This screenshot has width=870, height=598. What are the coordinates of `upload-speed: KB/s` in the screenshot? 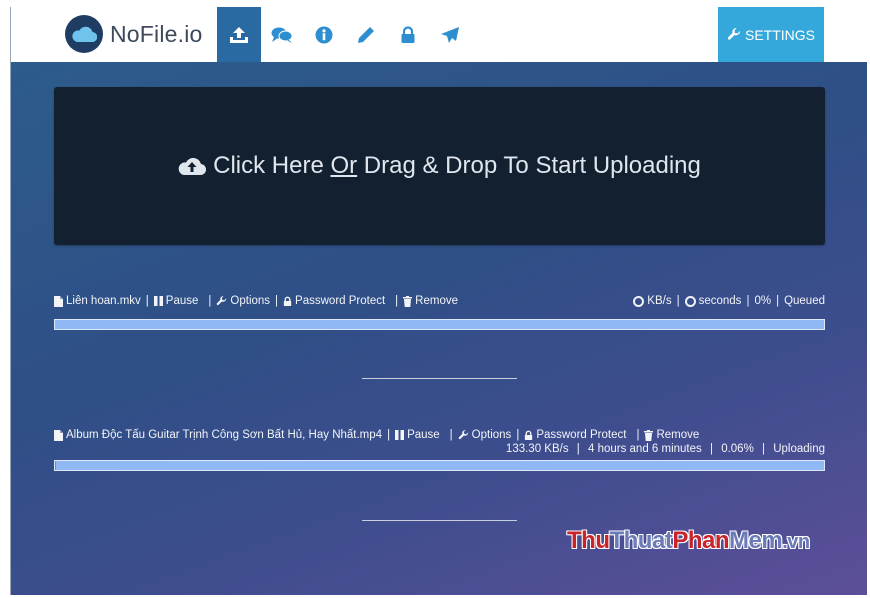 It's located at (659, 301).